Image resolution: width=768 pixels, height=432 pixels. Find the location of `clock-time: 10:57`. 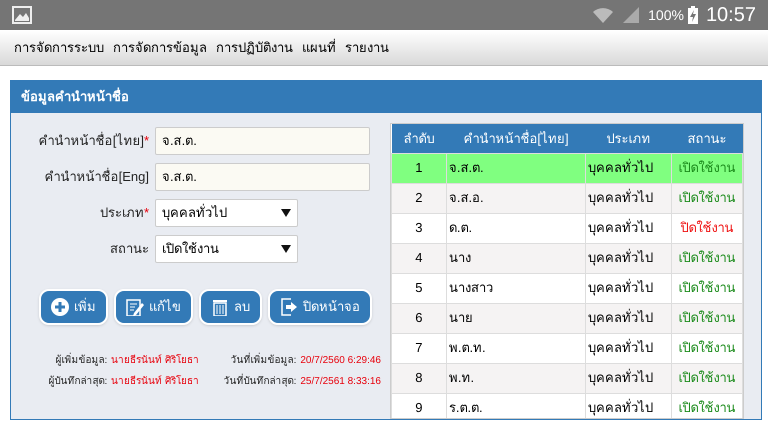

clock-time: 10:57 is located at coordinates (731, 15).